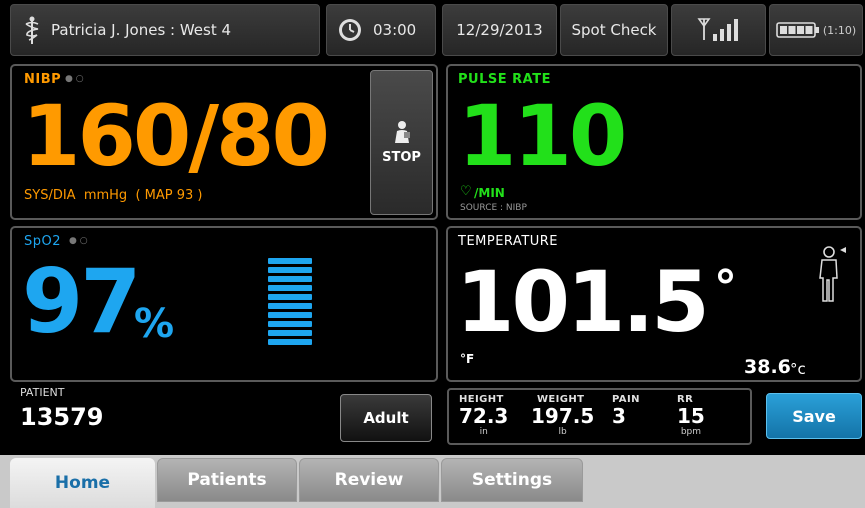  I want to click on caduceus-icon, so click(32, 30).